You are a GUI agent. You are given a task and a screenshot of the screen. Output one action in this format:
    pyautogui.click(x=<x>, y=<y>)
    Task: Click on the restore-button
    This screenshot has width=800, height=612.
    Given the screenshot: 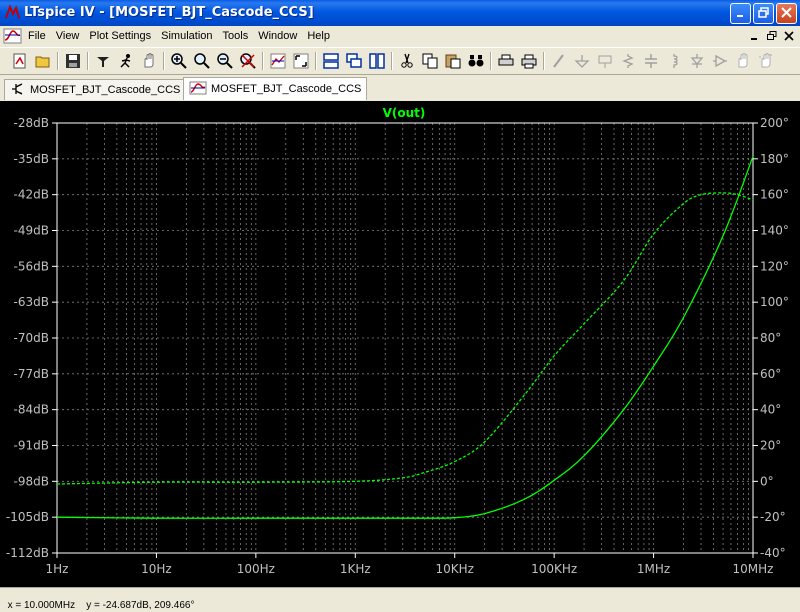 What is the action you would take?
    pyautogui.click(x=763, y=13)
    